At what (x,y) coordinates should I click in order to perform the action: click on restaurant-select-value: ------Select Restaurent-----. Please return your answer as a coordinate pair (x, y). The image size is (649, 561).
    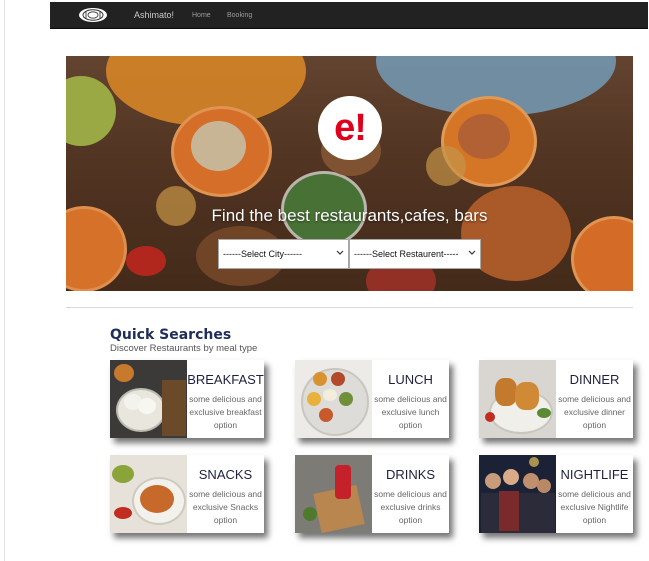
    Looking at the image, I should click on (406, 254).